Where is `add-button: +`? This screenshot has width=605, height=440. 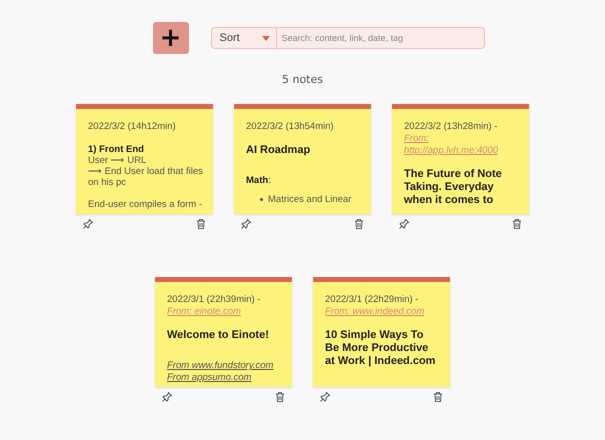
add-button: + is located at coordinates (170, 38).